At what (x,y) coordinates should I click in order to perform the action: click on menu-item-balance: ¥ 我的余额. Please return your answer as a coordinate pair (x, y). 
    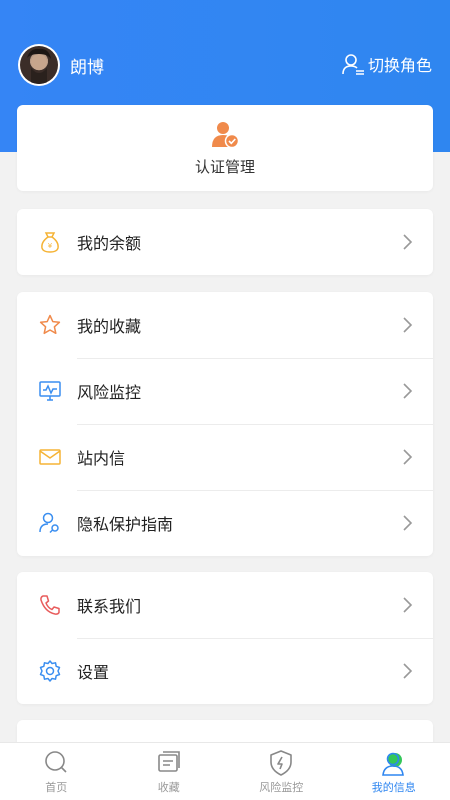
    Looking at the image, I should click on (225, 242).